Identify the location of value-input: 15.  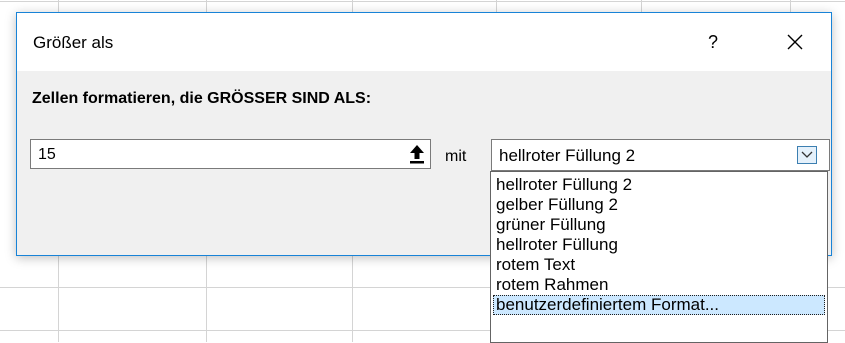
(230, 154).